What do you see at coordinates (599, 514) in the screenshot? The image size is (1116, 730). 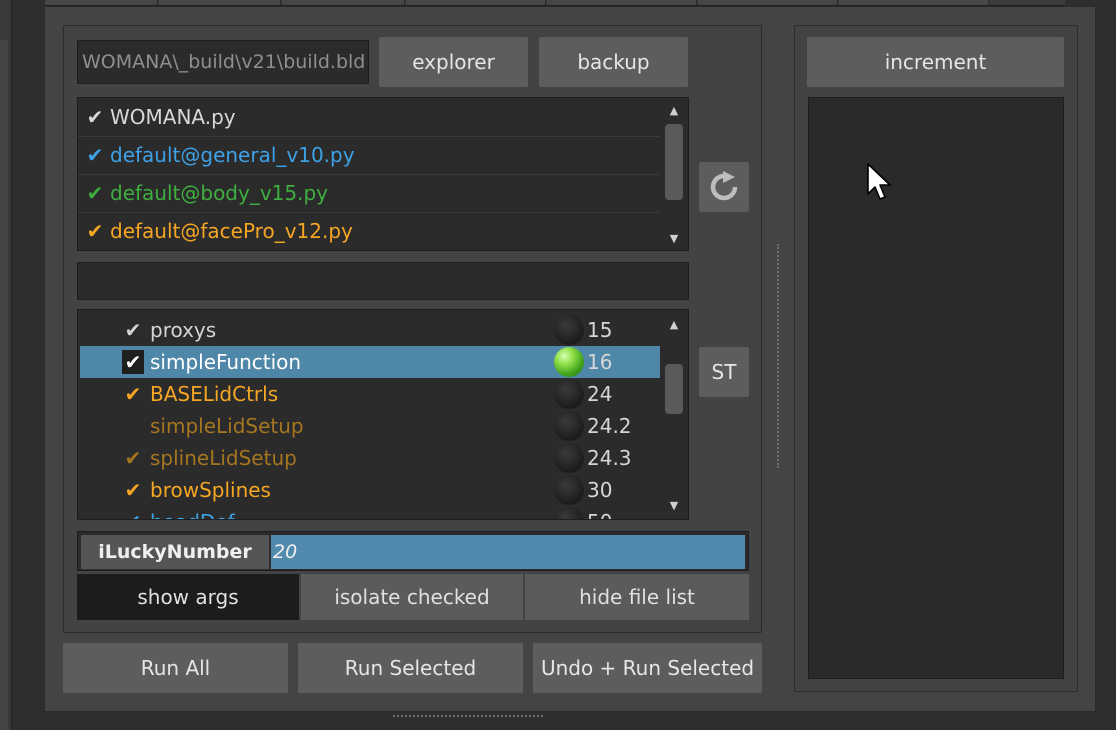 I see `step-number: 50` at bounding box center [599, 514].